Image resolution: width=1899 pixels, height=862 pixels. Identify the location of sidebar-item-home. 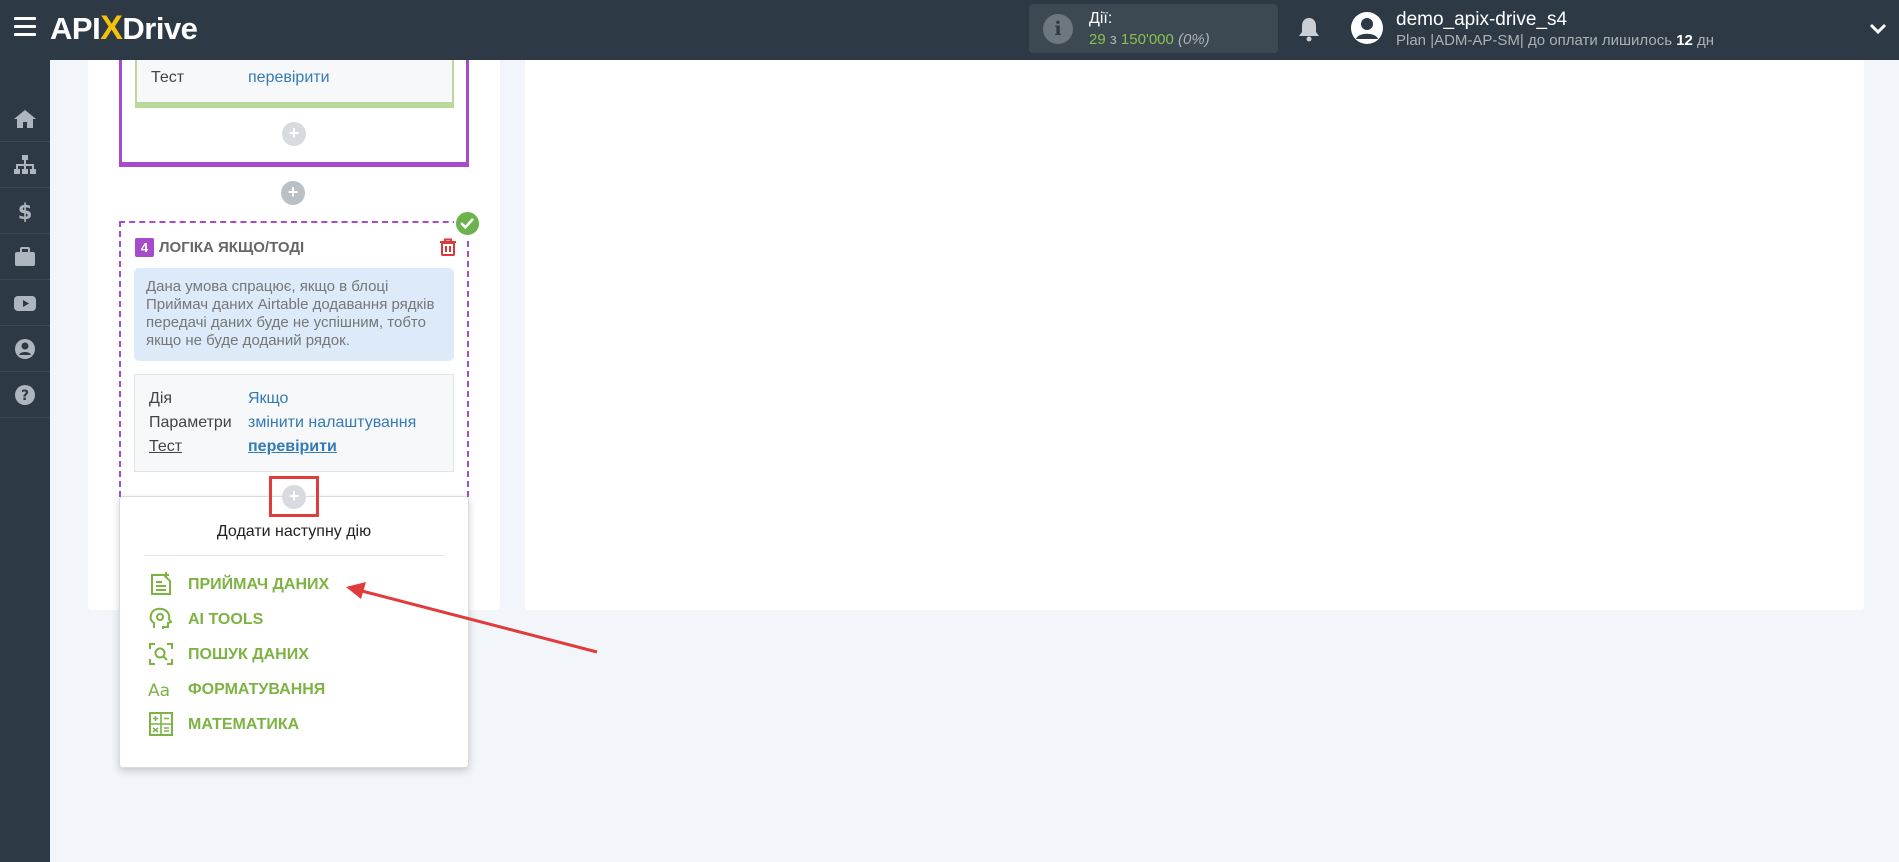
(25, 119).